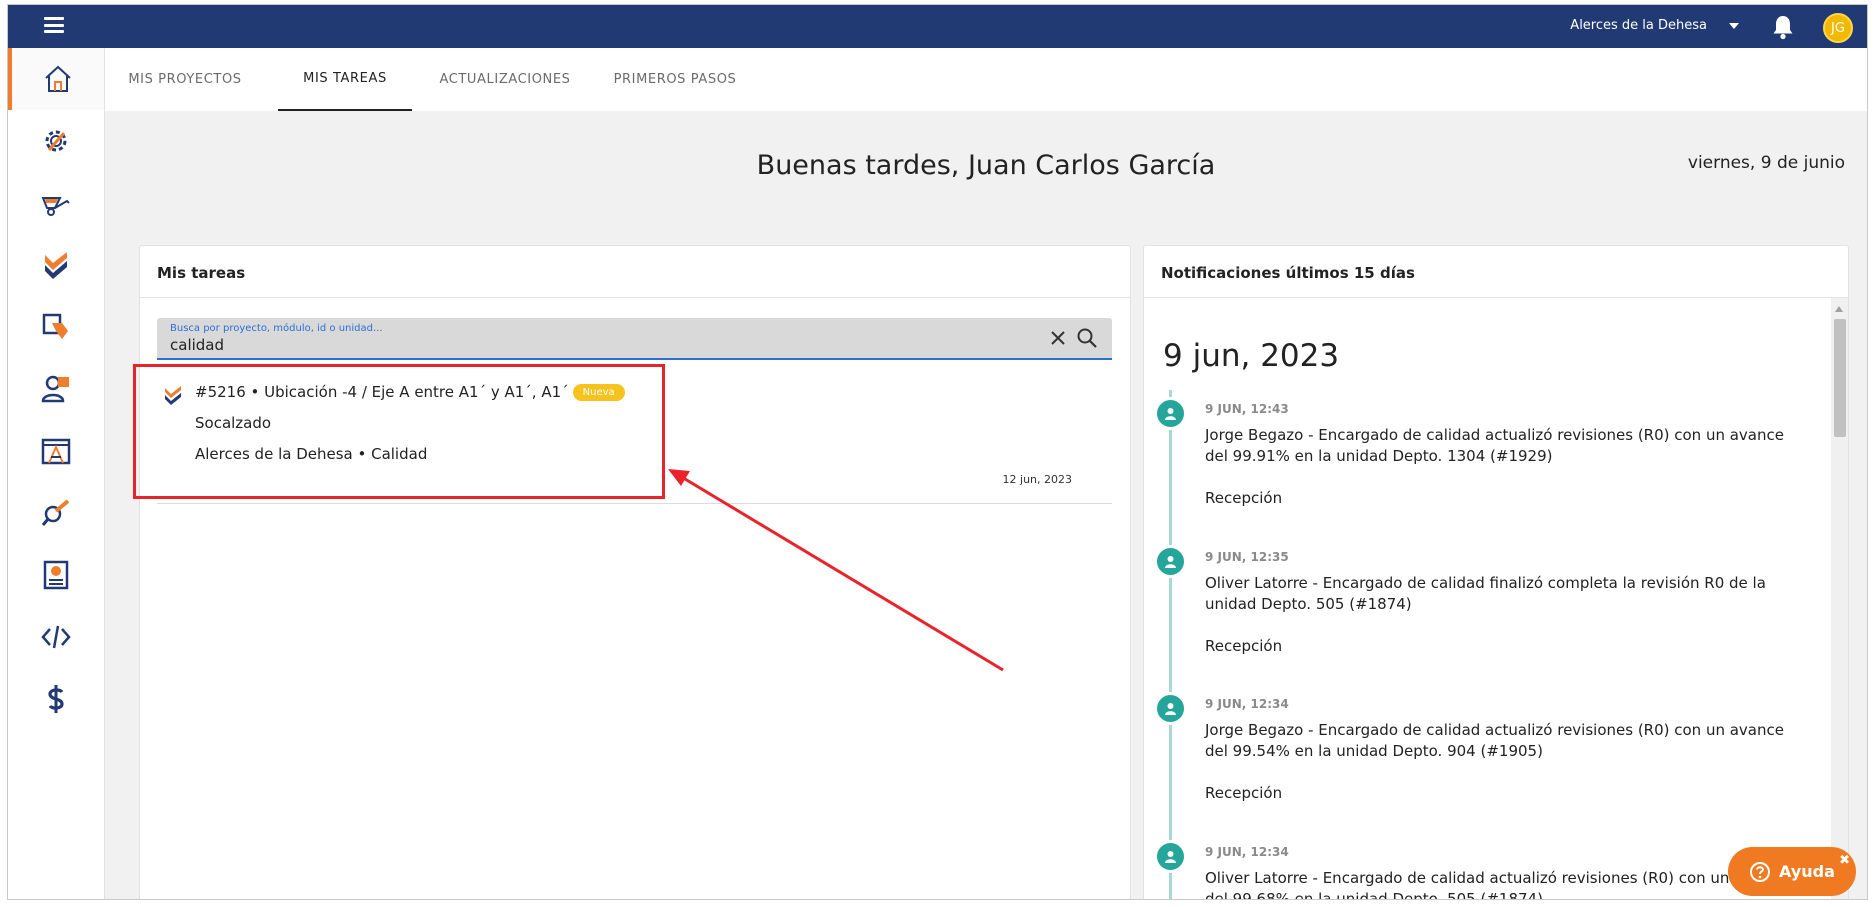 This screenshot has width=1875, height=907. I want to click on close-icon, so click(1058, 338).